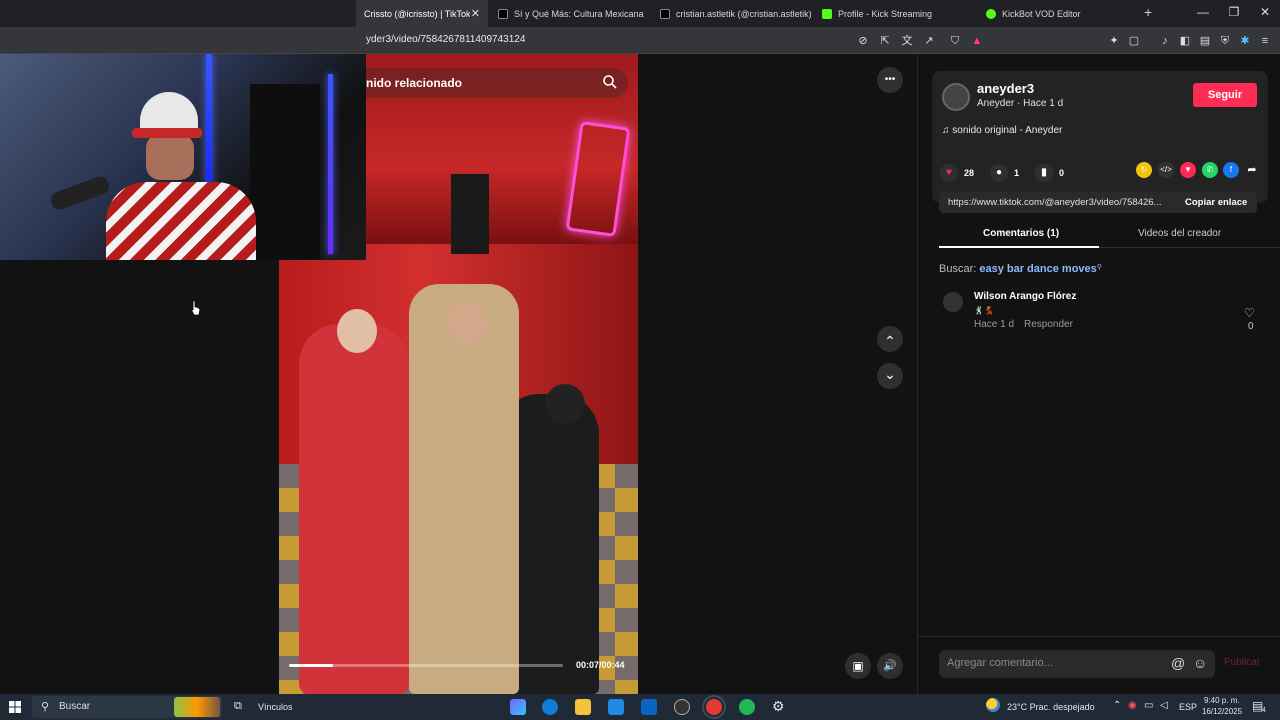 This screenshot has width=1280, height=720. Describe the element at coordinates (238, 706) in the screenshot. I see `task-view-icon: ⧉` at that location.